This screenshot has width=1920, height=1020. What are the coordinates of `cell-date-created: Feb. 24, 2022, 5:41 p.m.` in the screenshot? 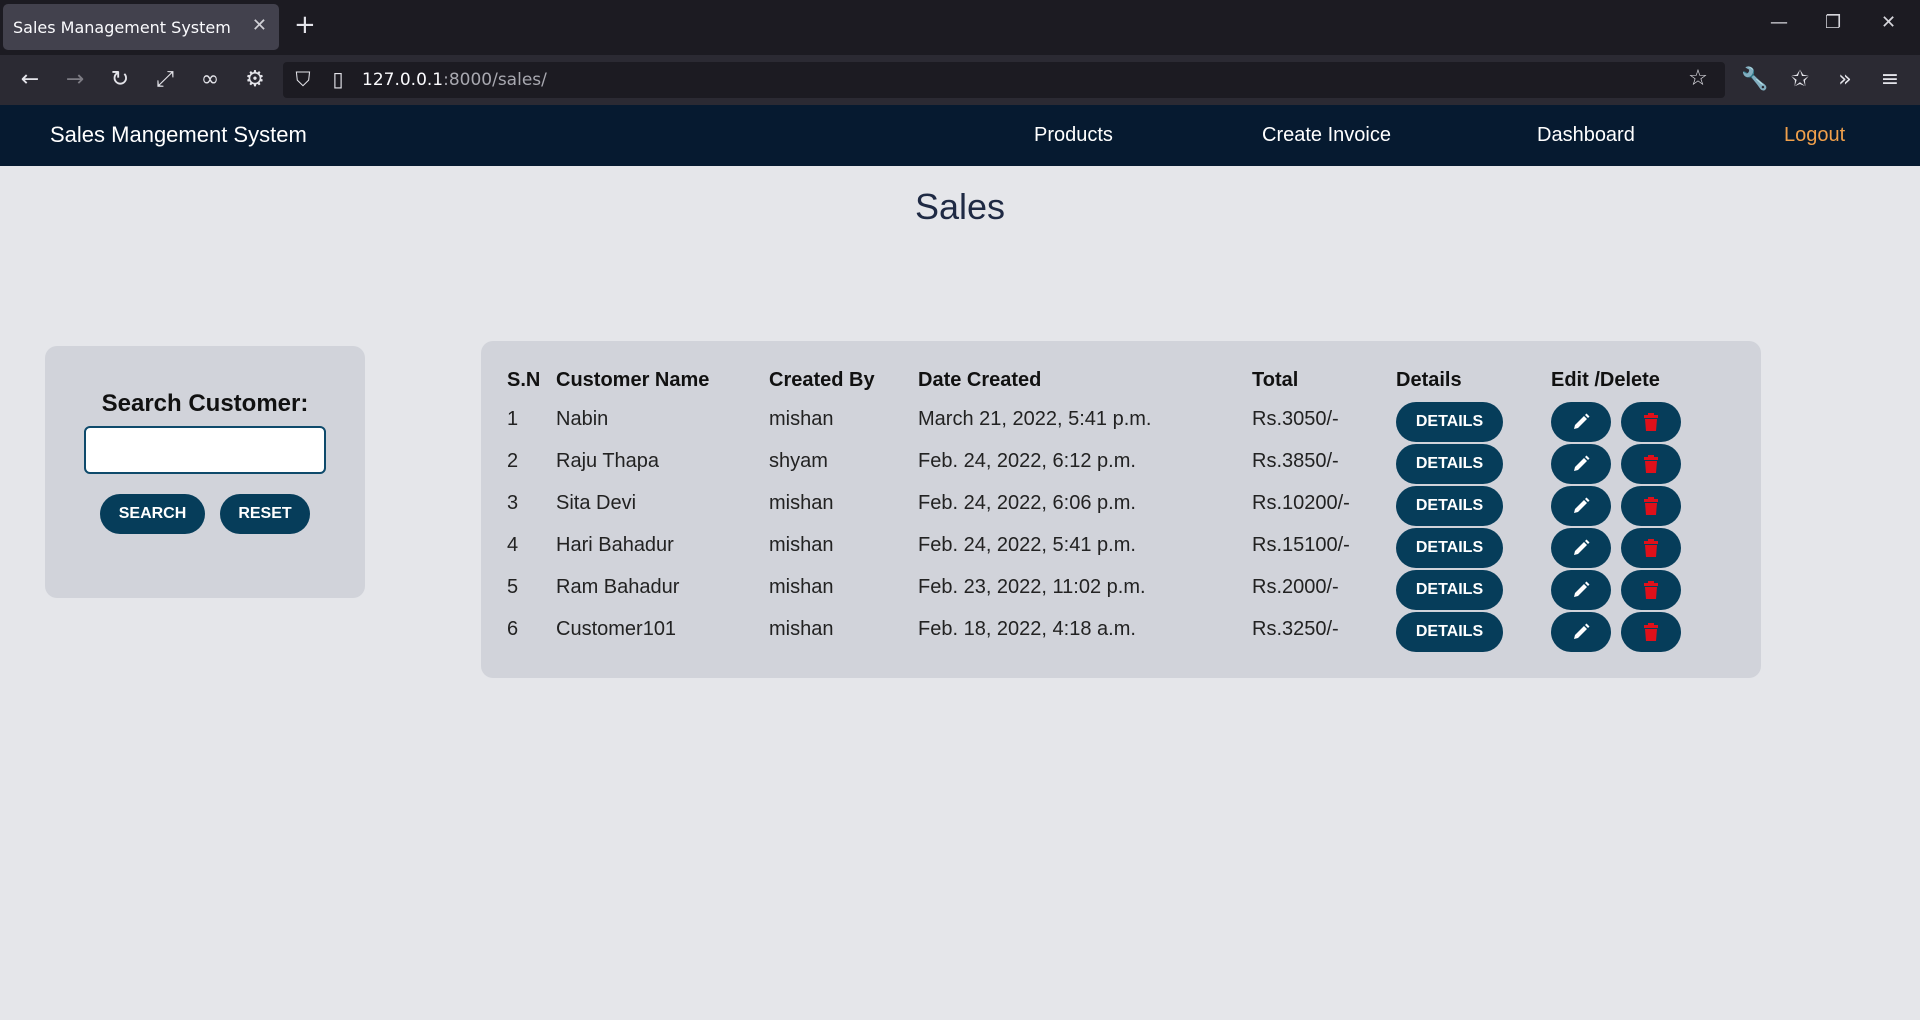 It's located at (1027, 545).